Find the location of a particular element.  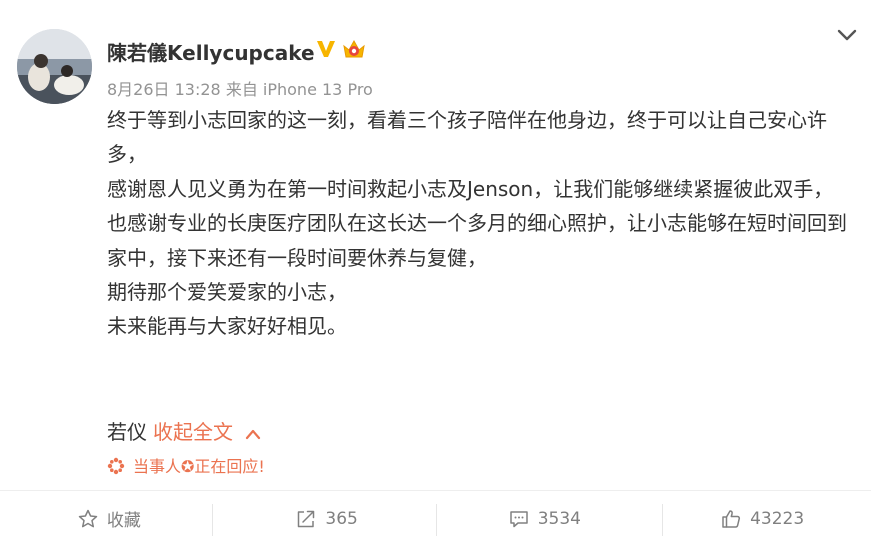

content-line: 感谢恩人见义勇为在第一时间救起小志及Jenson，让我们能够继续紧握彼此双手， is located at coordinates (470, 188).